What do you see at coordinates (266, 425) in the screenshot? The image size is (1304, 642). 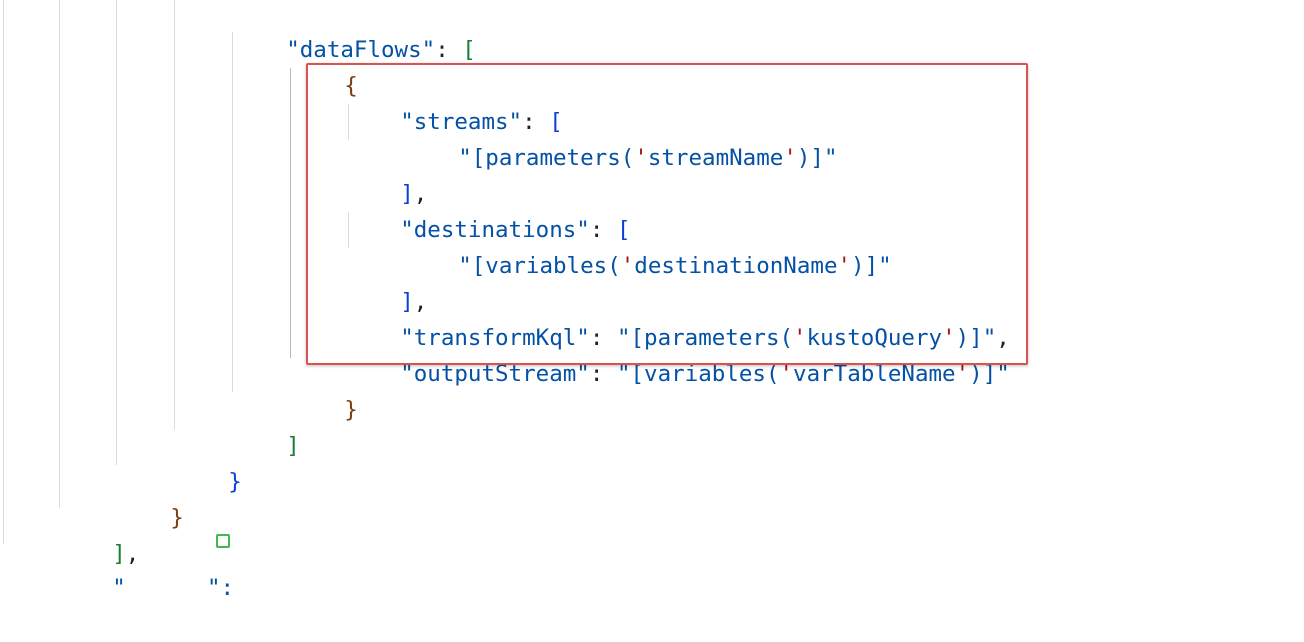 I see `code-line: ]` at bounding box center [266, 425].